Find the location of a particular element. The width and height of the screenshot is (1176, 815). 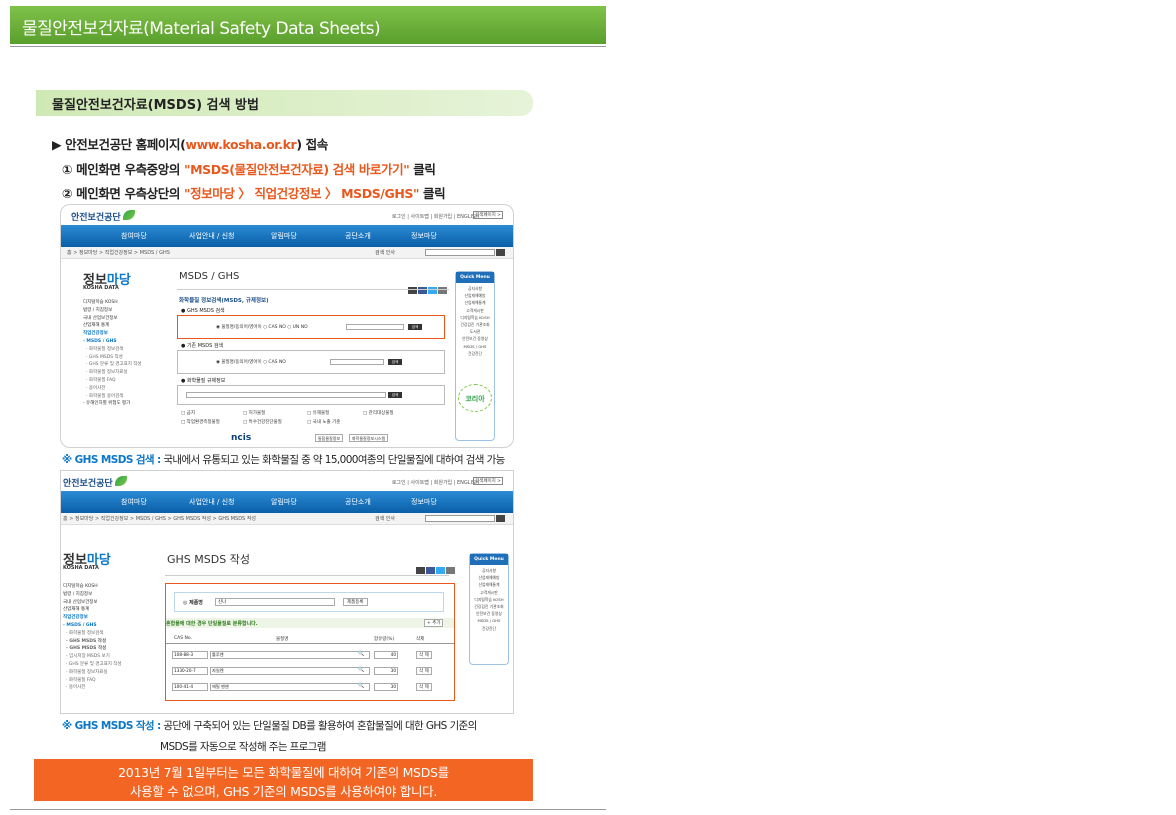

quick-item: MSDS / GHS is located at coordinates (475, 346).